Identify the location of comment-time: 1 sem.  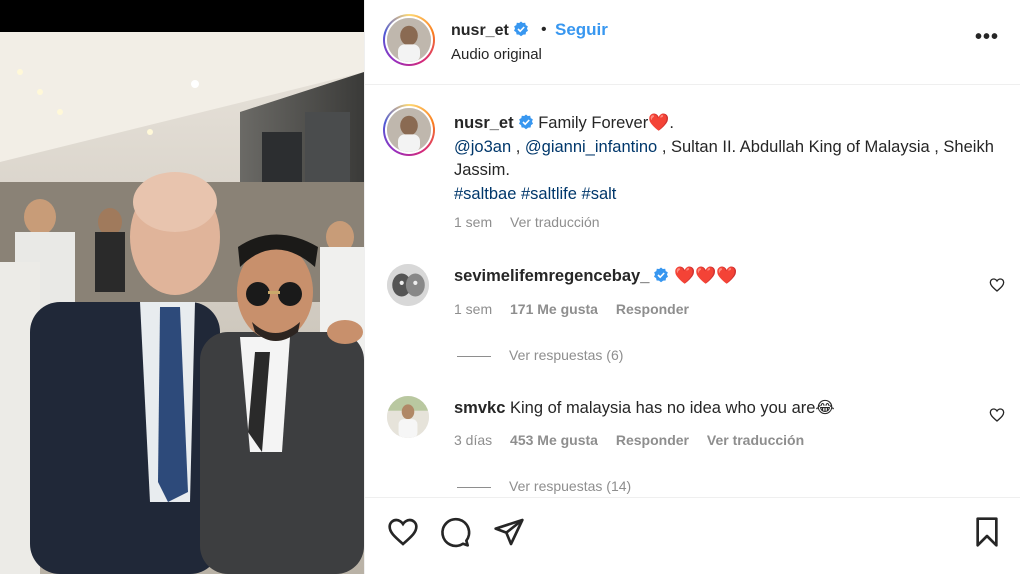
(473, 309).